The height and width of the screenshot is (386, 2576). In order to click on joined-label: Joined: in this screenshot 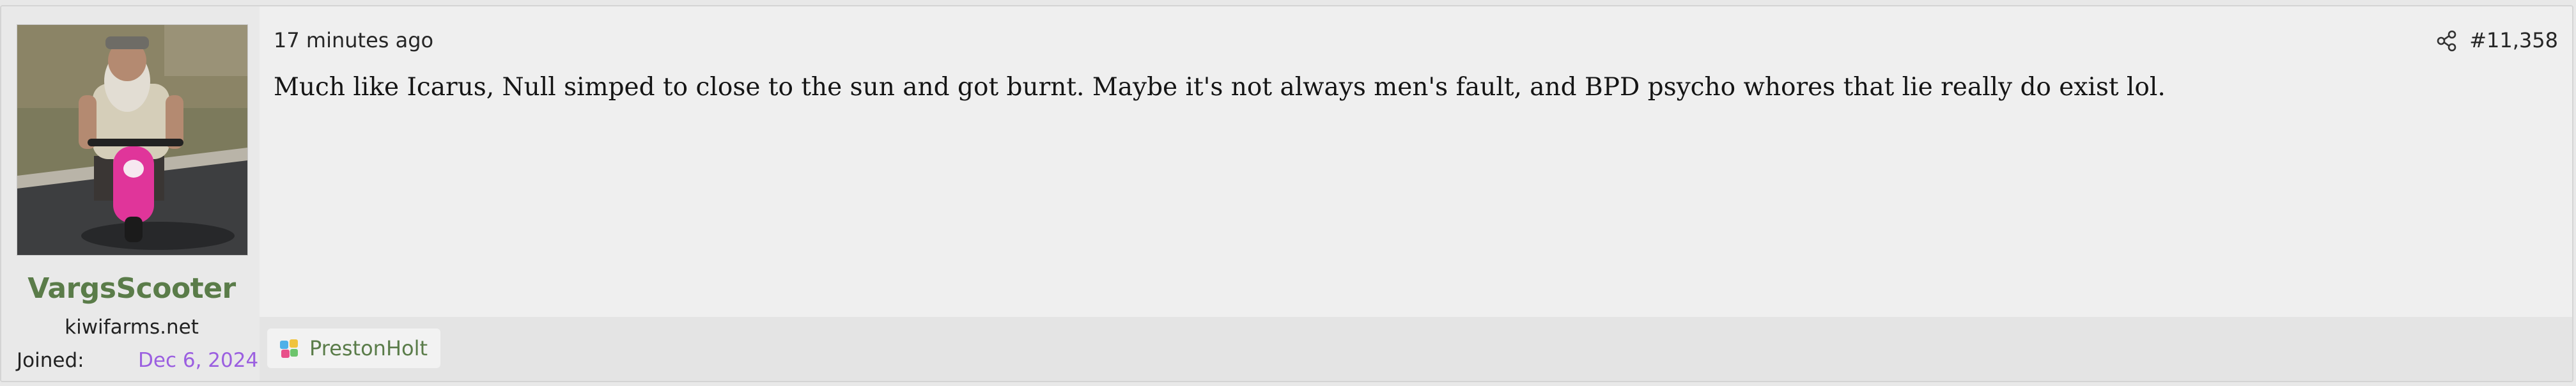, I will do `click(50, 361)`.